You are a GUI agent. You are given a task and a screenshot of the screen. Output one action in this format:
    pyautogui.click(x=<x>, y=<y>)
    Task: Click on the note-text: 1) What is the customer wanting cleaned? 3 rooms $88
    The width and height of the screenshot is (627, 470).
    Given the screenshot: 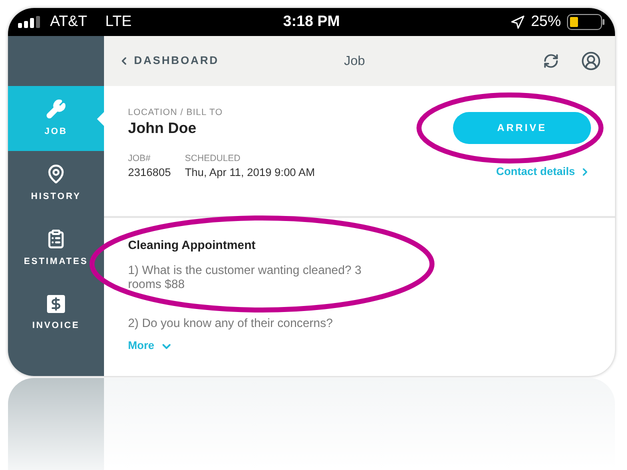 What is the action you would take?
    pyautogui.click(x=245, y=277)
    